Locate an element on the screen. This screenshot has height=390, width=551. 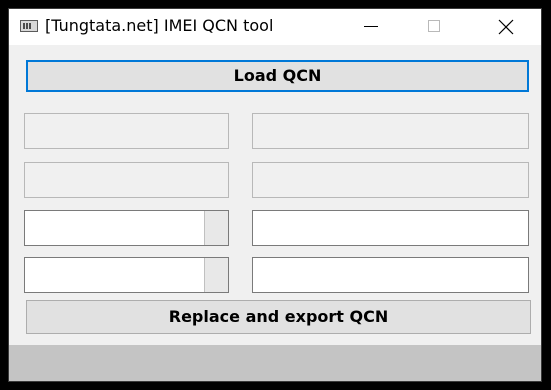
imei-field-row3-right is located at coordinates (390, 228).